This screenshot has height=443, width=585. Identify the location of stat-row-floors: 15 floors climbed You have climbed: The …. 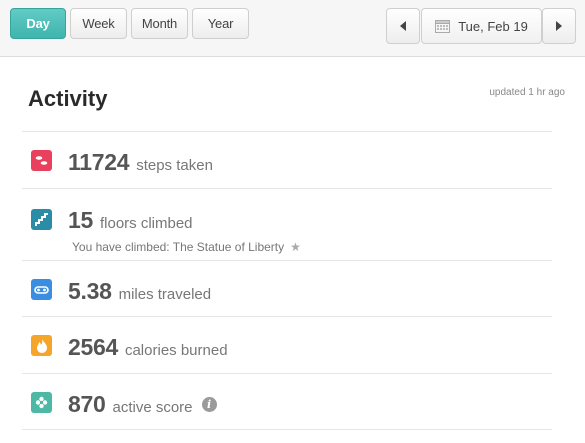
(287, 224).